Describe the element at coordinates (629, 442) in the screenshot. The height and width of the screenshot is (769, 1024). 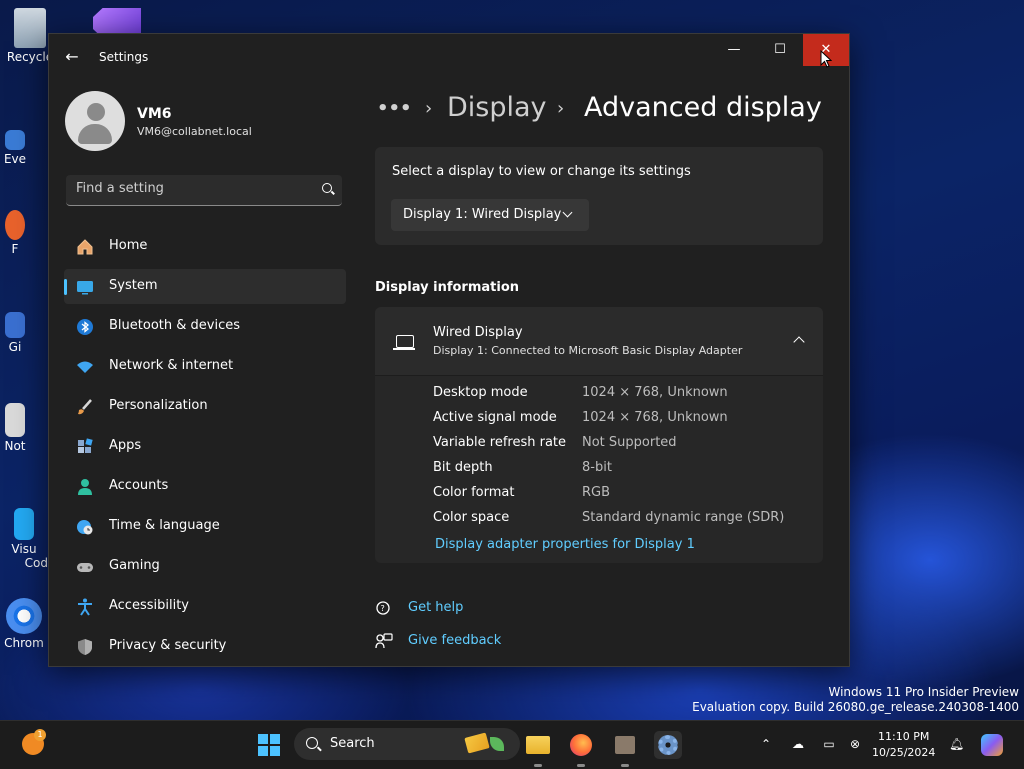
I see `info-value: Not Supported` at that location.